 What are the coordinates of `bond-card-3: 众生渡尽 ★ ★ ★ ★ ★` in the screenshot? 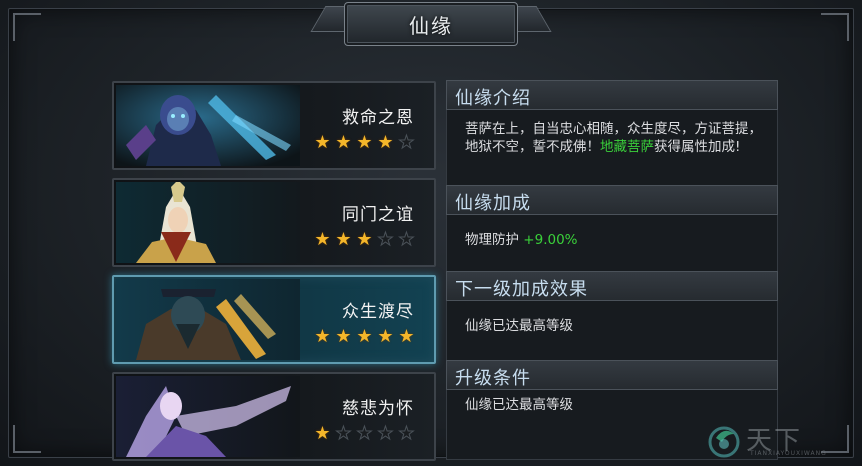 It's located at (274, 319).